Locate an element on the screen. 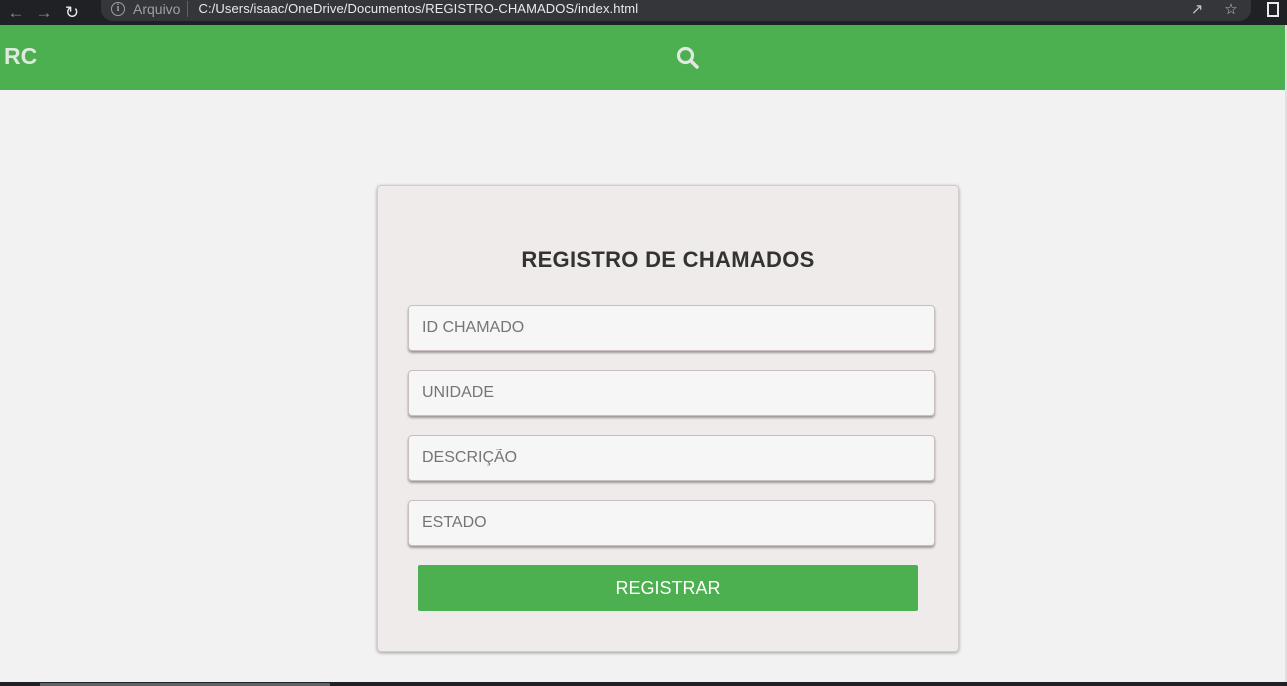 The width and height of the screenshot is (1287, 686). search-button is located at coordinates (688, 58).